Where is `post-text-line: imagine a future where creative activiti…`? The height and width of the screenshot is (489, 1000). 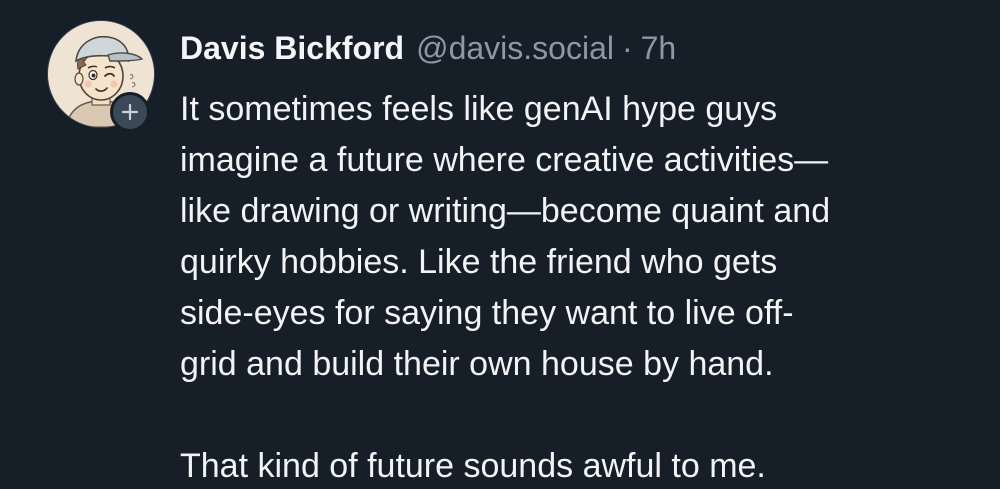 post-text-line: imagine a future where creative activiti… is located at coordinates (504, 160).